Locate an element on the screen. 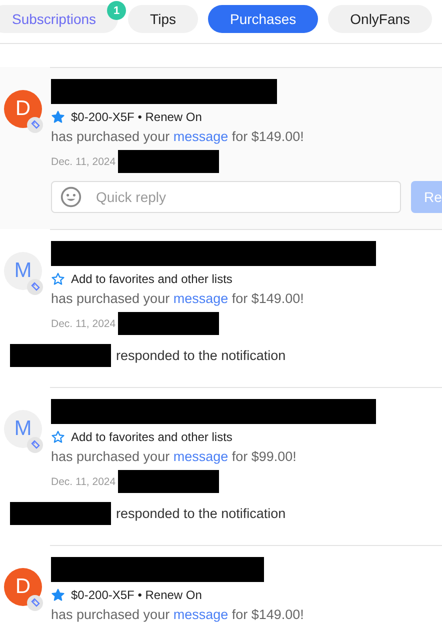 This screenshot has height=638, width=442. count-badge: 1 is located at coordinates (116, 10).